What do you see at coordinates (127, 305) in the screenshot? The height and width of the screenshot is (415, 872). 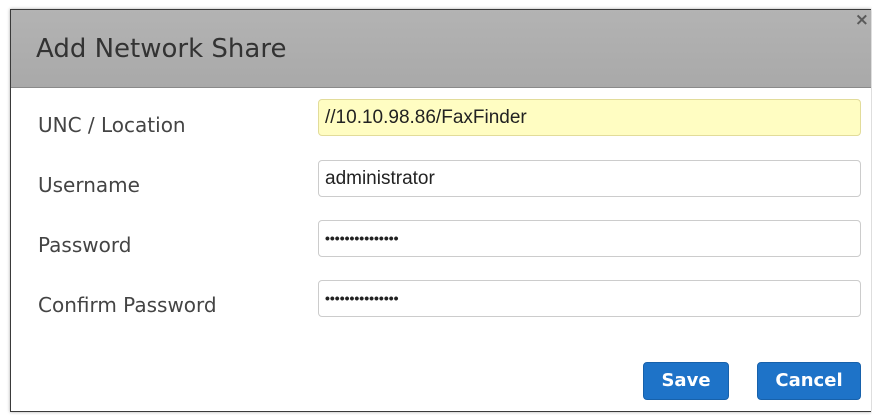 I see `confirm-password-label: Confirm Password` at bounding box center [127, 305].